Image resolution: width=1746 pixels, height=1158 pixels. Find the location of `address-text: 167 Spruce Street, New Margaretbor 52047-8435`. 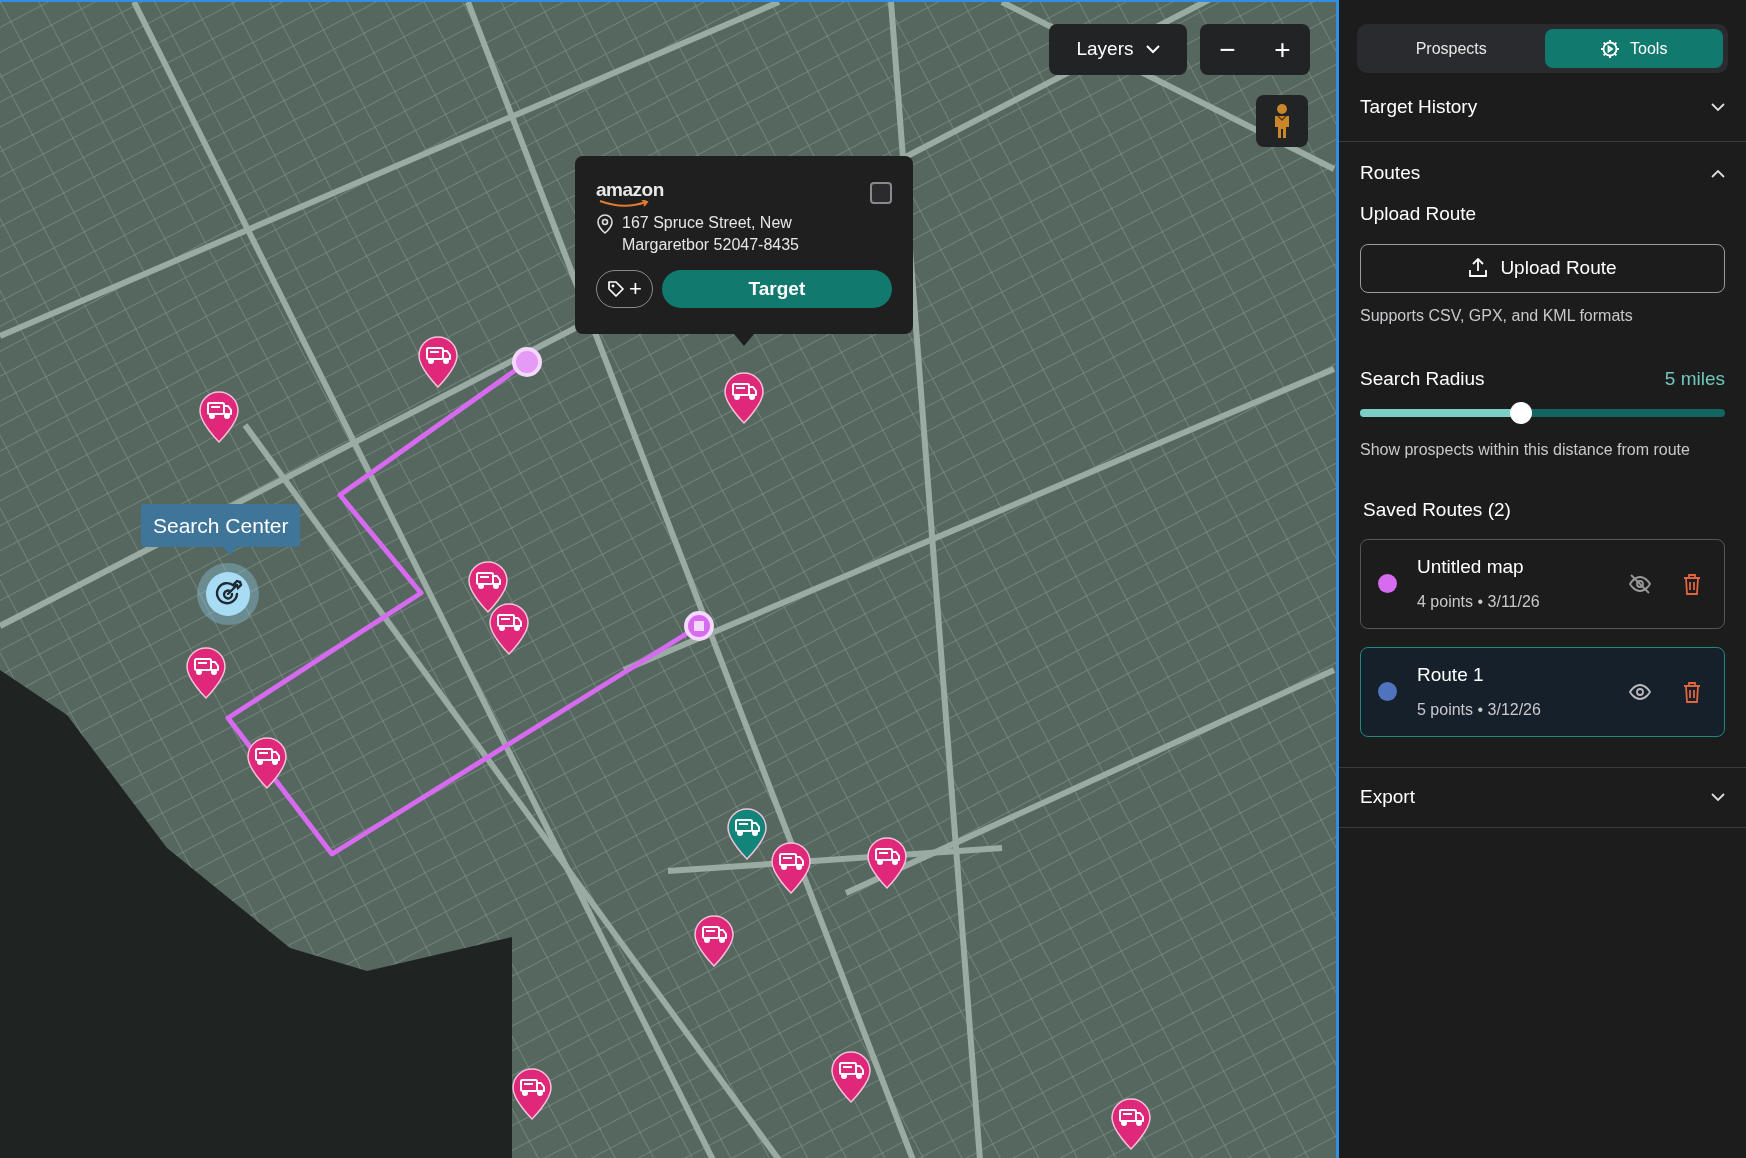

address-text: 167 Spruce Street, New Margaretbor 52047-8435 is located at coordinates (711, 234).